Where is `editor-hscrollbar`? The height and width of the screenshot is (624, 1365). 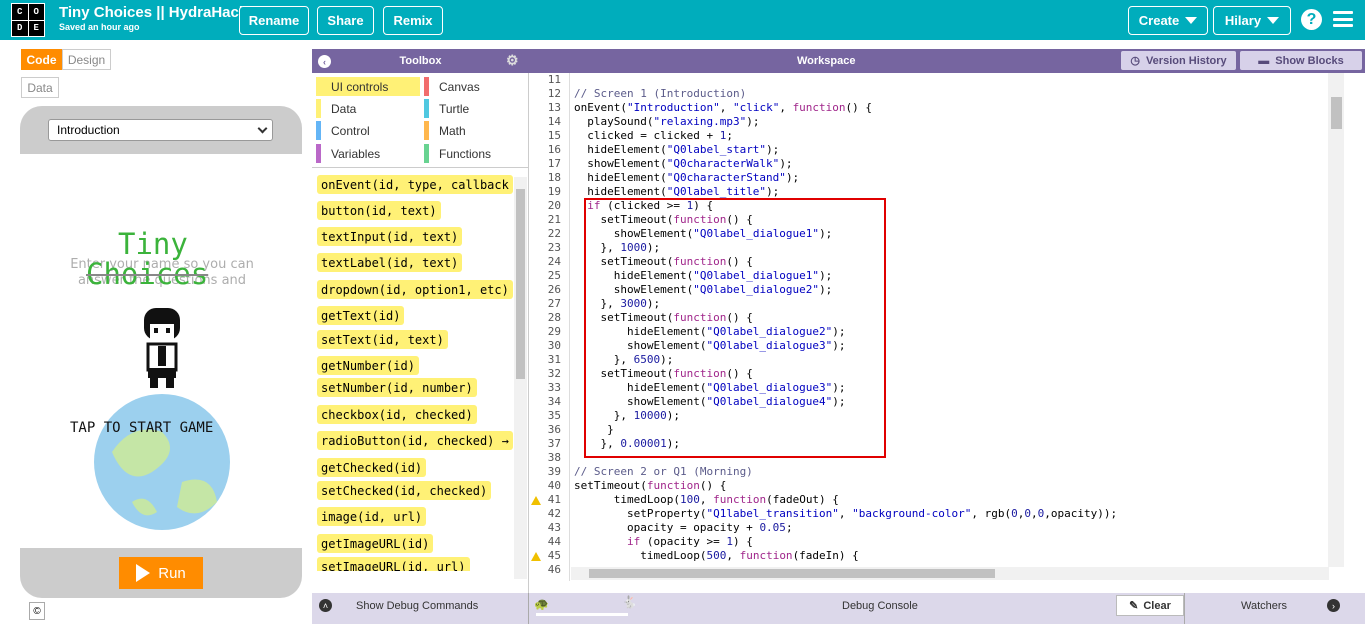
editor-hscrollbar is located at coordinates (950, 573).